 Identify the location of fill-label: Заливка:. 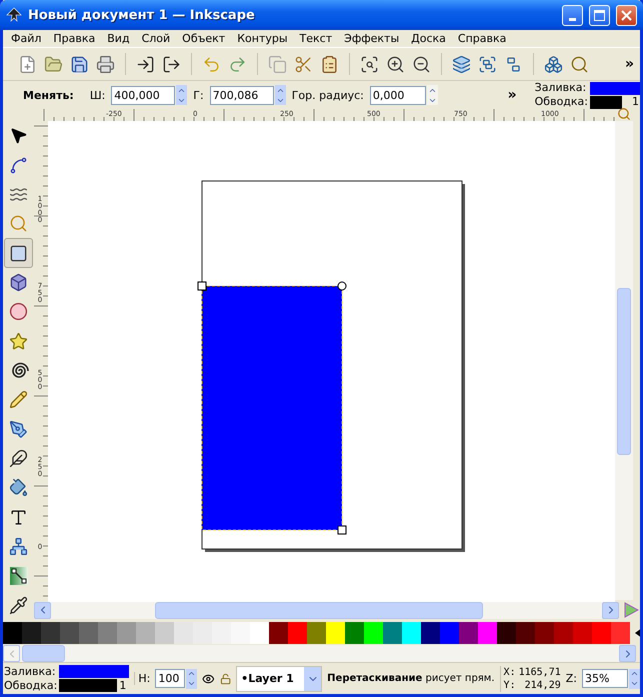
(561, 88).